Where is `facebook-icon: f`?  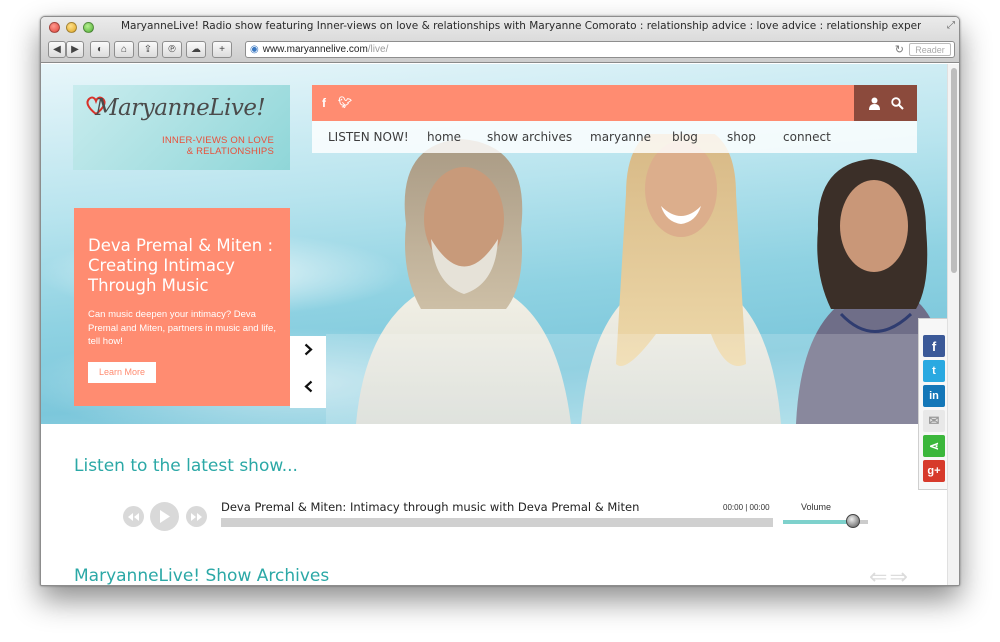
facebook-icon: f is located at coordinates (324, 103).